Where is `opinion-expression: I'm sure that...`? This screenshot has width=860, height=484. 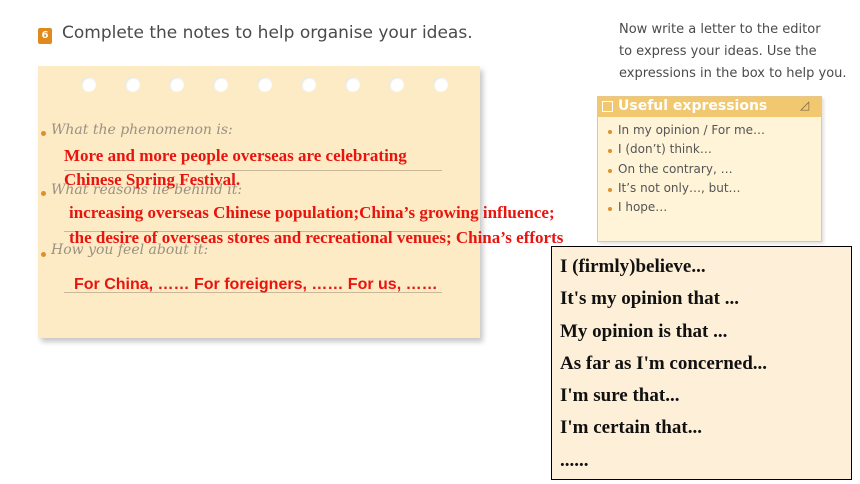
opinion-expression: I'm sure that... is located at coordinates (620, 395).